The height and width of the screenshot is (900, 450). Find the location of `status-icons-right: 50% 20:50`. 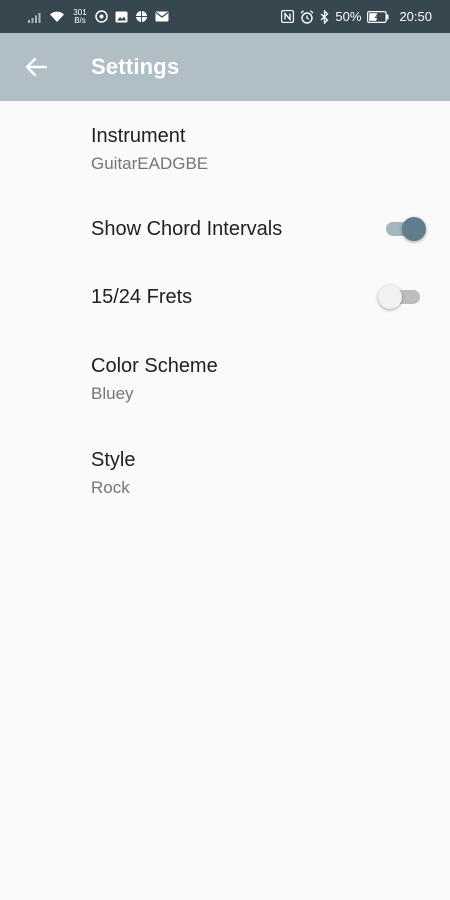

status-icons-right: 50% 20:50 is located at coordinates (356, 16).